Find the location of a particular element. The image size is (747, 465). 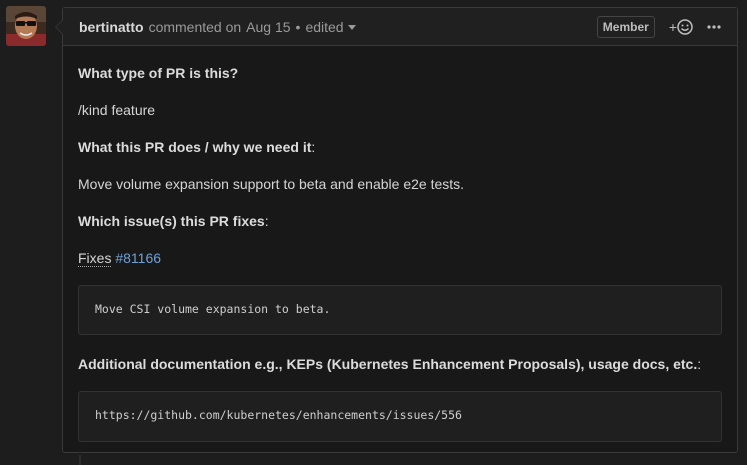

kebab-icon is located at coordinates (714, 27).